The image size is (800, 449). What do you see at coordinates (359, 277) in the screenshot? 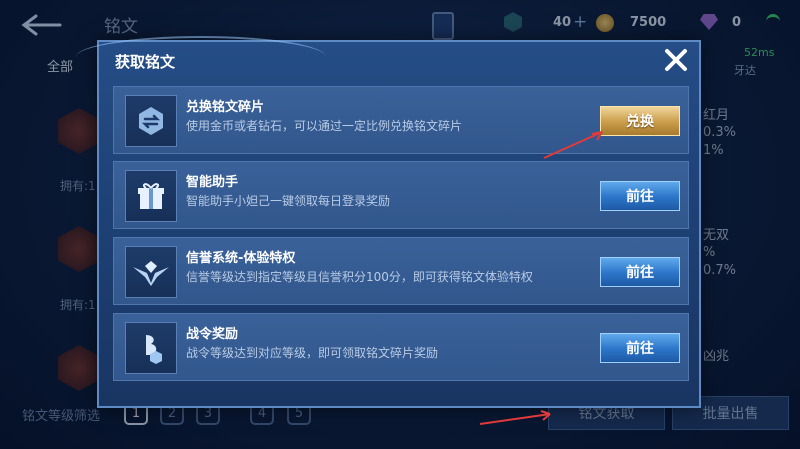
I see `row-description: 信誉等级达到指定等级且信誉积分100分，即可获得铭文体验特权` at bounding box center [359, 277].